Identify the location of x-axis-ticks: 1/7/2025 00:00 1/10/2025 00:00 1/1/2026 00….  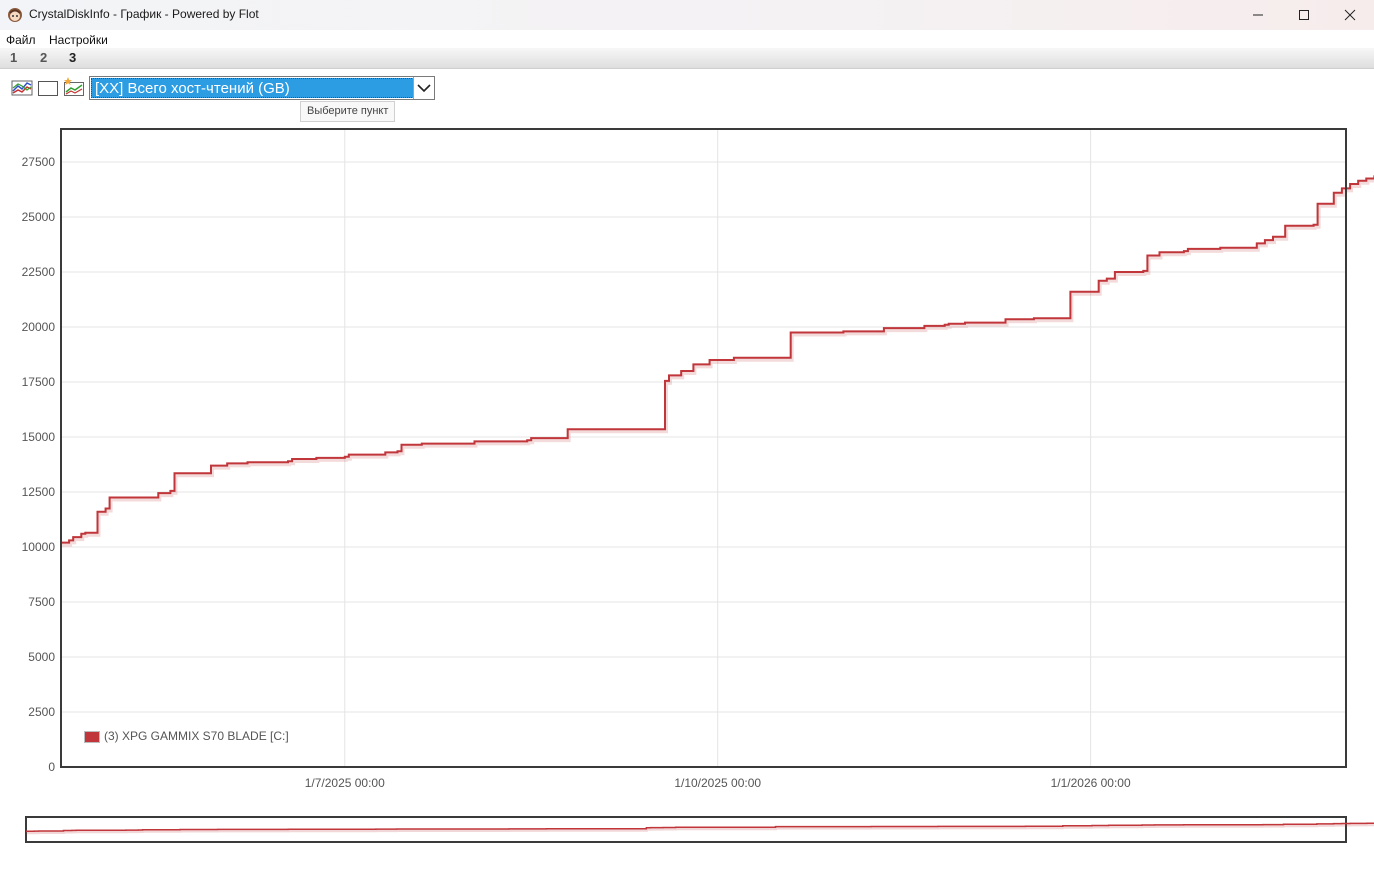
(718, 783).